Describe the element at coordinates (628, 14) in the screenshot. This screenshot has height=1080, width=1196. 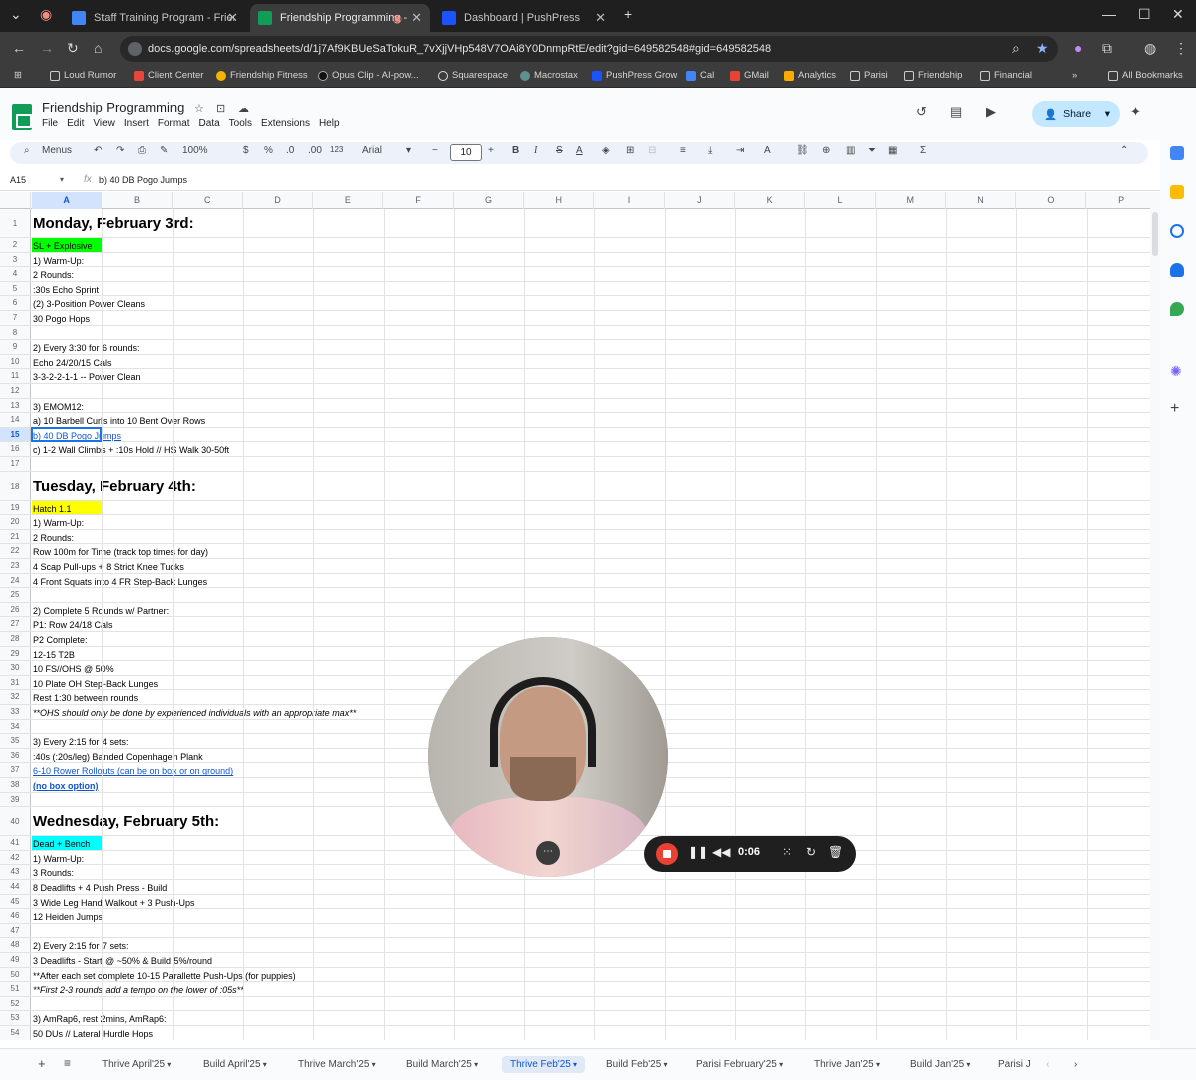
I see `new-tab-icon: +` at that location.